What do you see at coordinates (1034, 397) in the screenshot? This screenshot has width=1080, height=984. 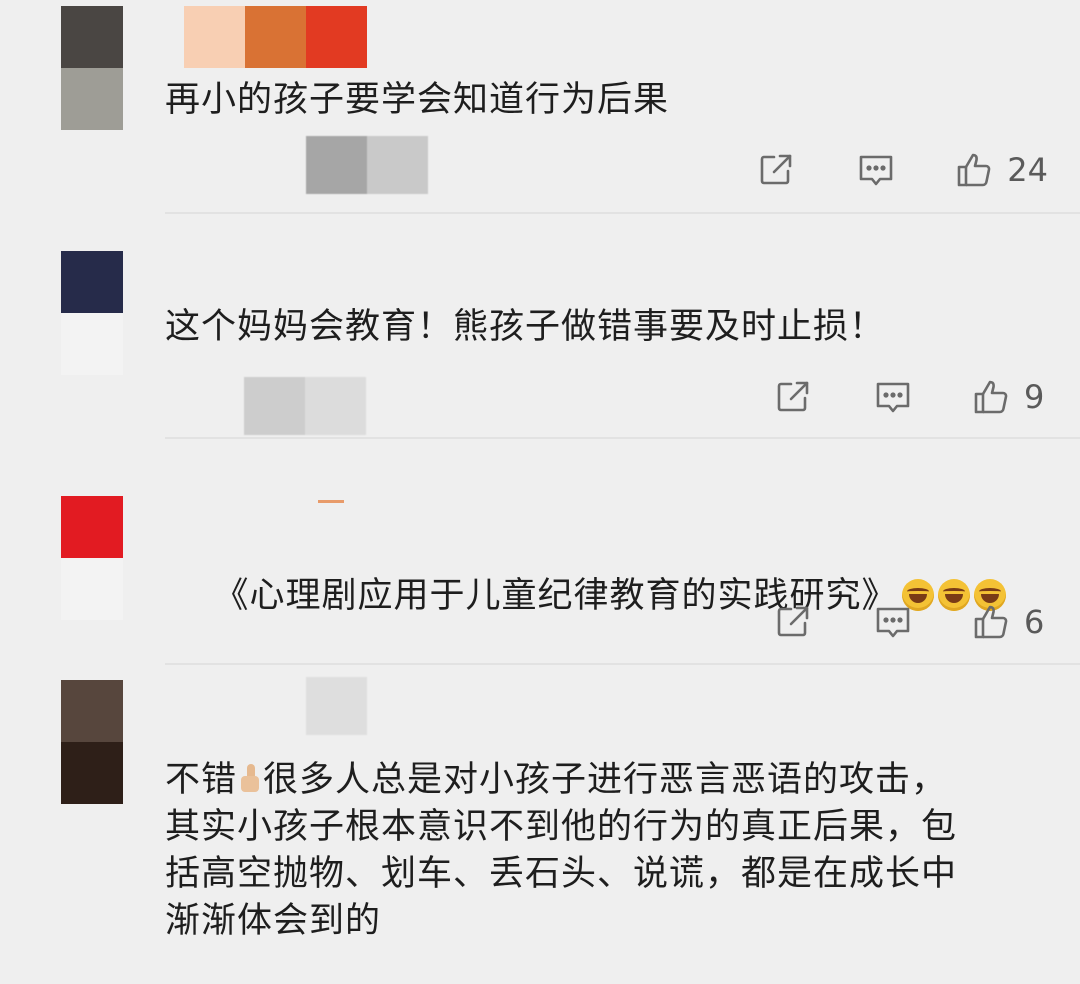 I see `like-count: 9` at bounding box center [1034, 397].